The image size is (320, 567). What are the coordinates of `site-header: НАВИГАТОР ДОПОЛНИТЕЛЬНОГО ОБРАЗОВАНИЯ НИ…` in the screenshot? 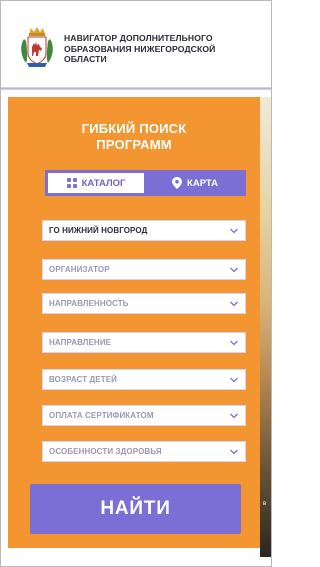 It's located at (136, 45).